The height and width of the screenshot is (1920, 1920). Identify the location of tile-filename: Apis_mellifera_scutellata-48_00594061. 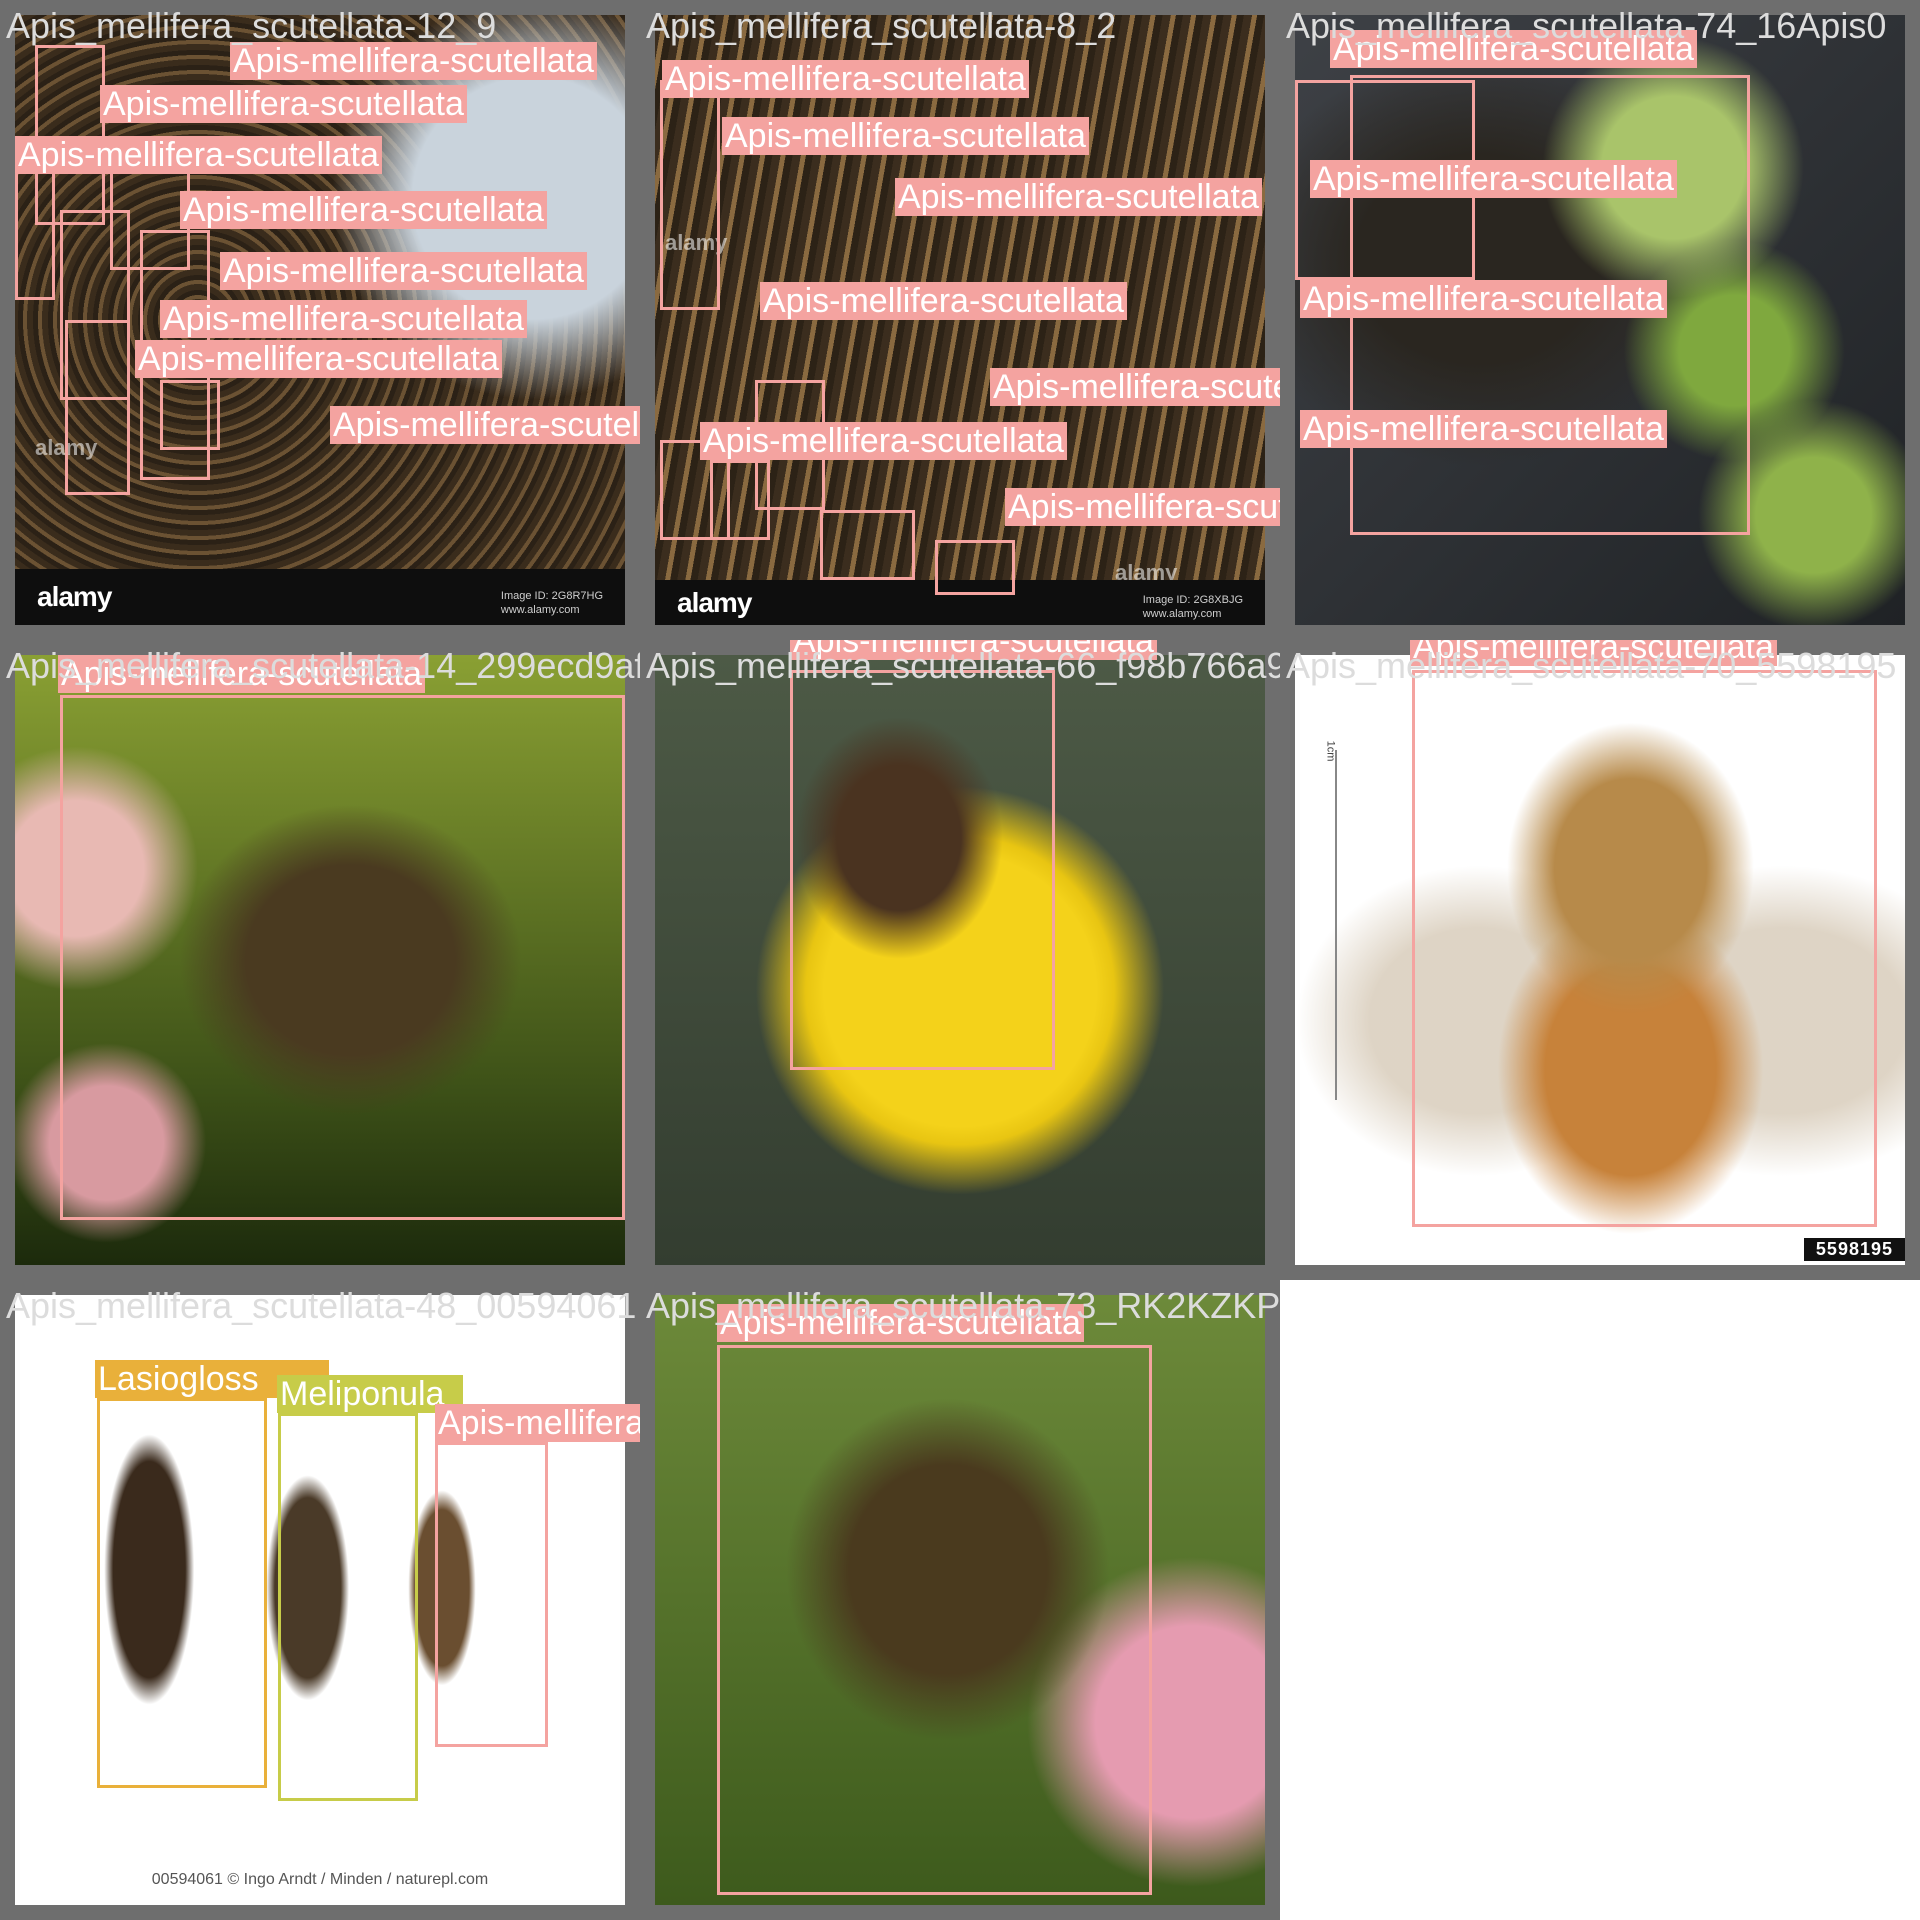
(321, 1305).